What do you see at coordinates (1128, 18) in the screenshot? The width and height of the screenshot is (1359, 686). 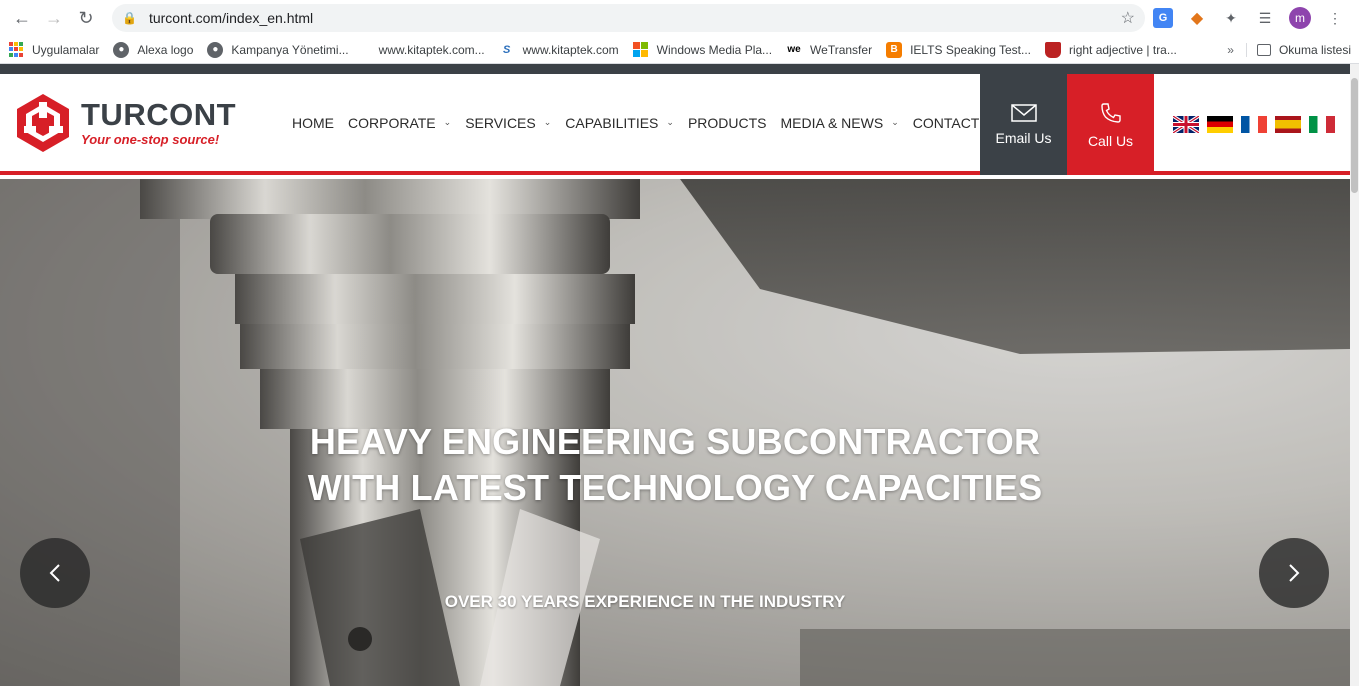 I see `bookmark-star-icon: ☆` at bounding box center [1128, 18].